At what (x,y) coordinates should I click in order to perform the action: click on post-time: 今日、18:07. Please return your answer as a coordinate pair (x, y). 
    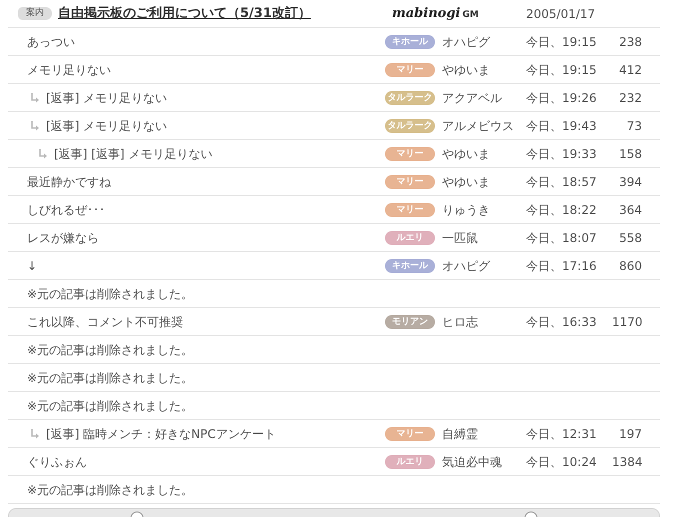
    Looking at the image, I should click on (561, 238).